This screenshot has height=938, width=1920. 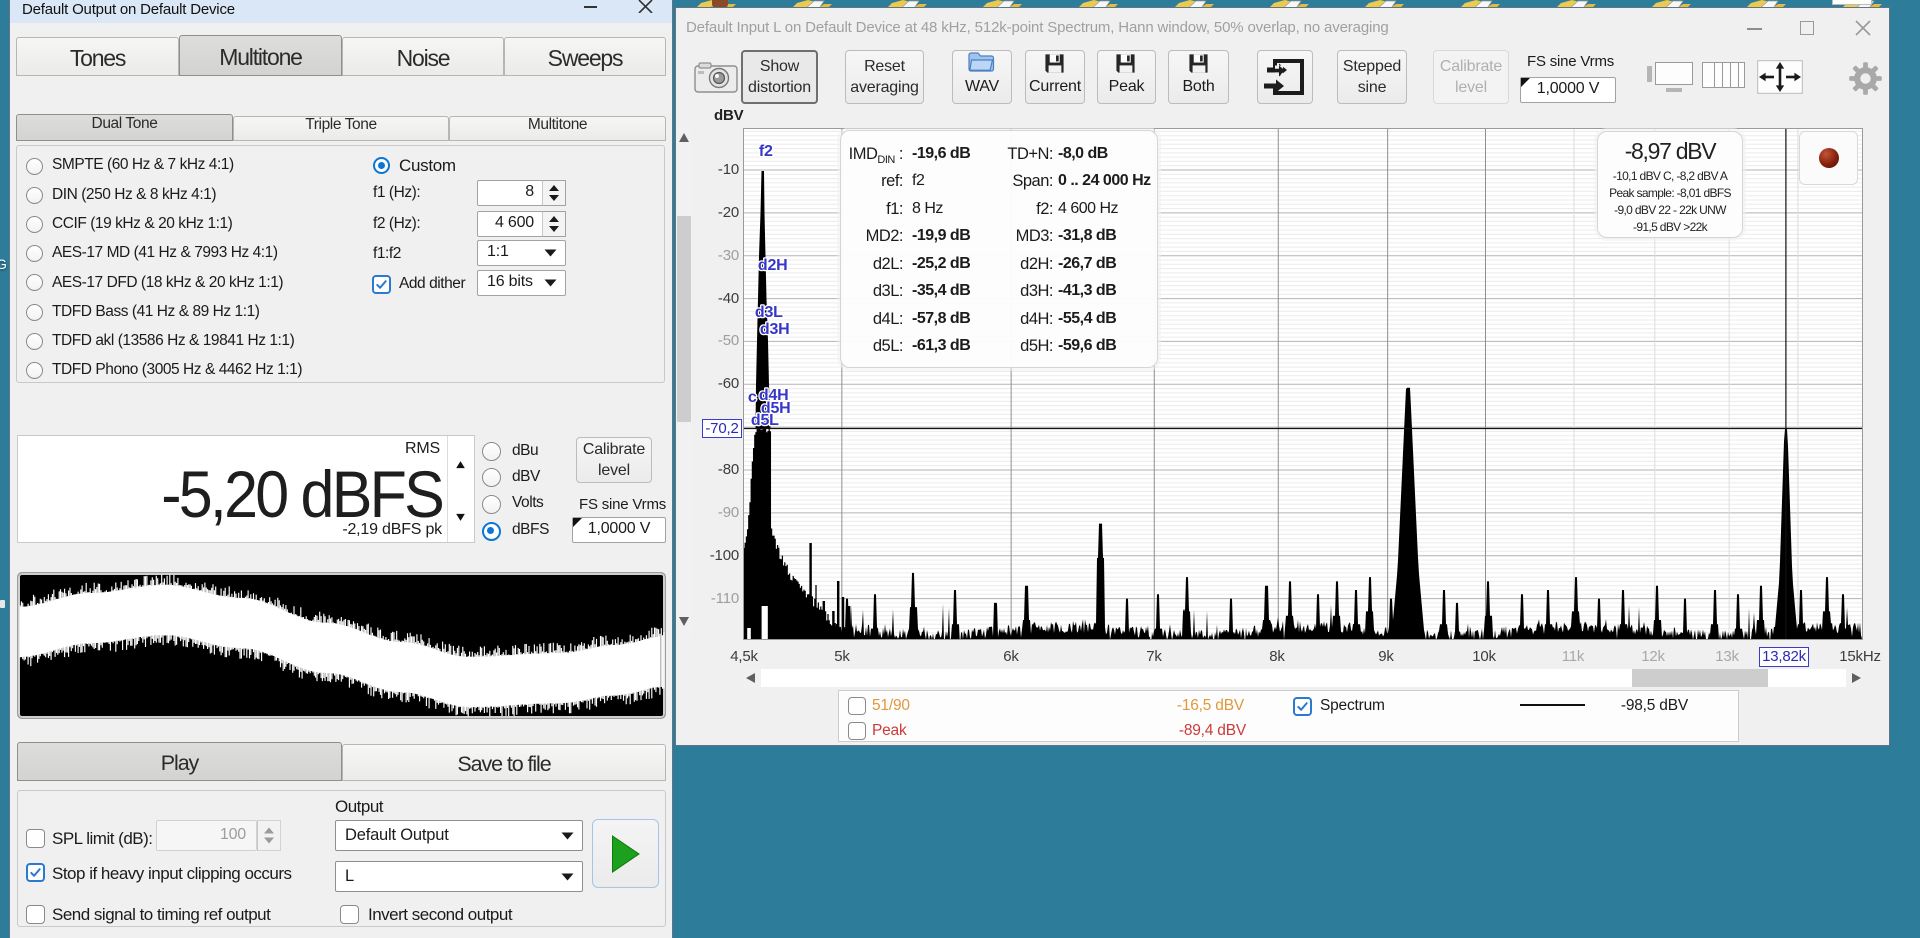 I want to click on svg-text: c, so click(x=752, y=397).